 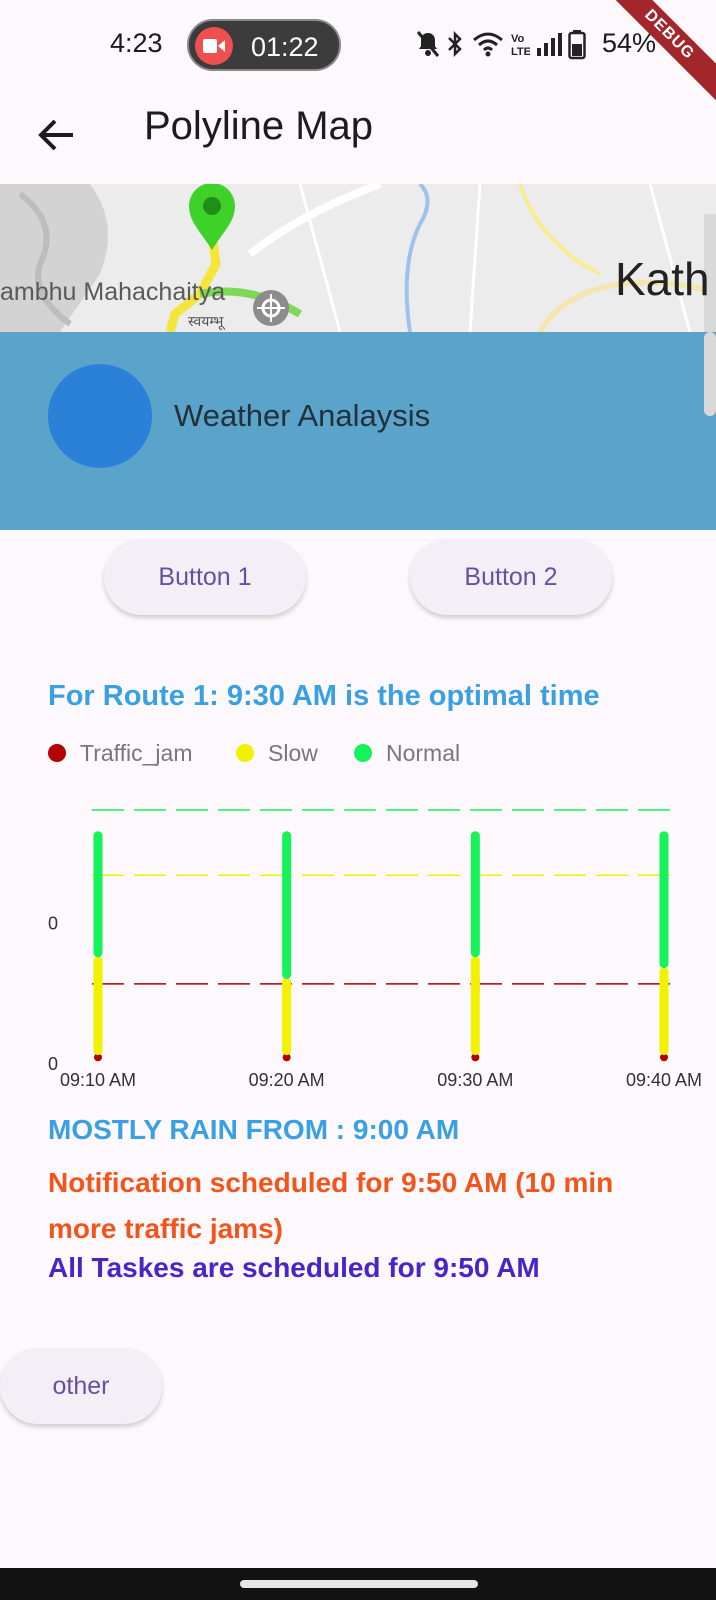 I want to click on x-tick-label: 09:40 AM, so click(x=664, y=1080).